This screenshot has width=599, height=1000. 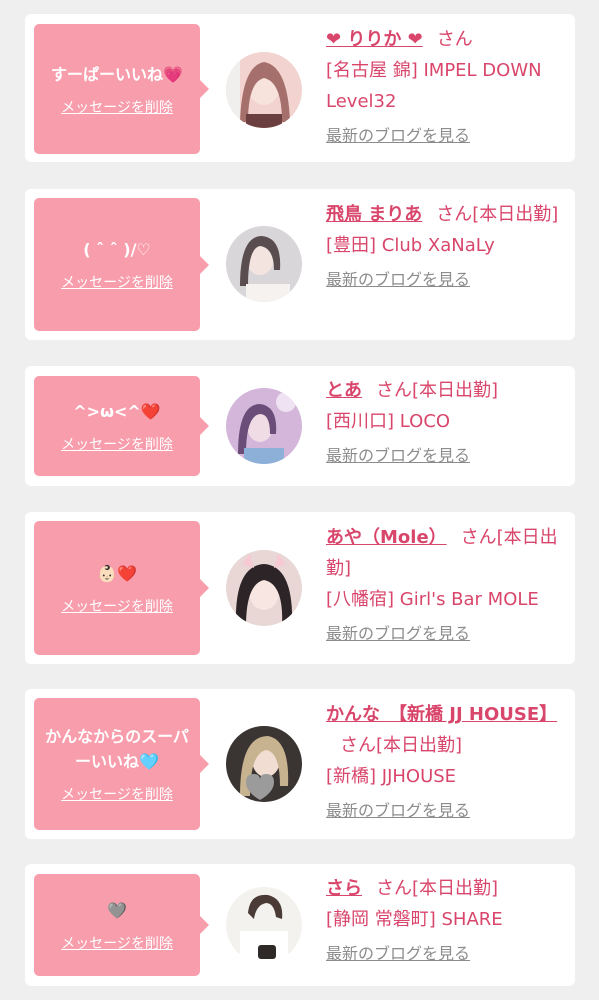 What do you see at coordinates (386, 537) in the screenshot?
I see `cast-name-link: あや（Mole）` at bounding box center [386, 537].